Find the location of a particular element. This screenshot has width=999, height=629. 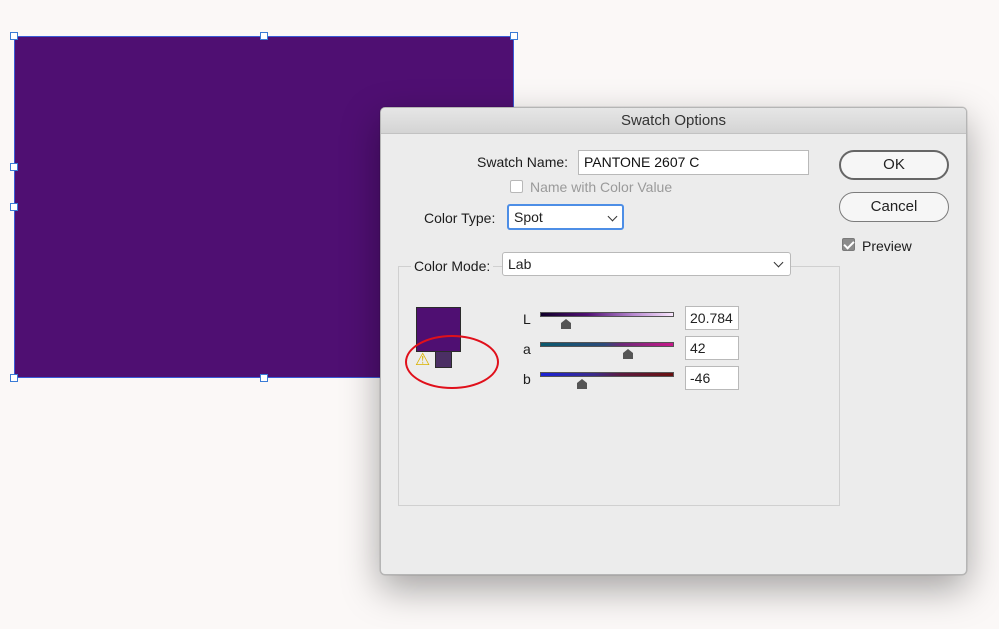

value-input-l: 20.784 is located at coordinates (712, 318).